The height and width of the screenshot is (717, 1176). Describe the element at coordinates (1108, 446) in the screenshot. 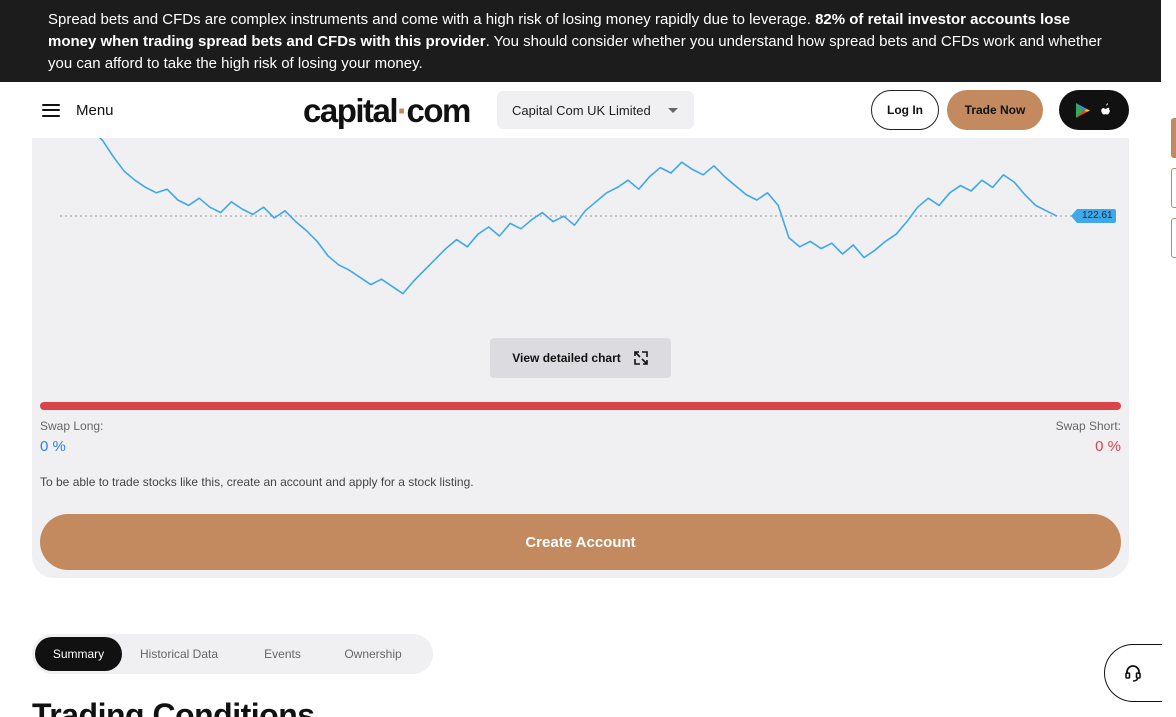

I see `swap-short-value: 0 %` at that location.